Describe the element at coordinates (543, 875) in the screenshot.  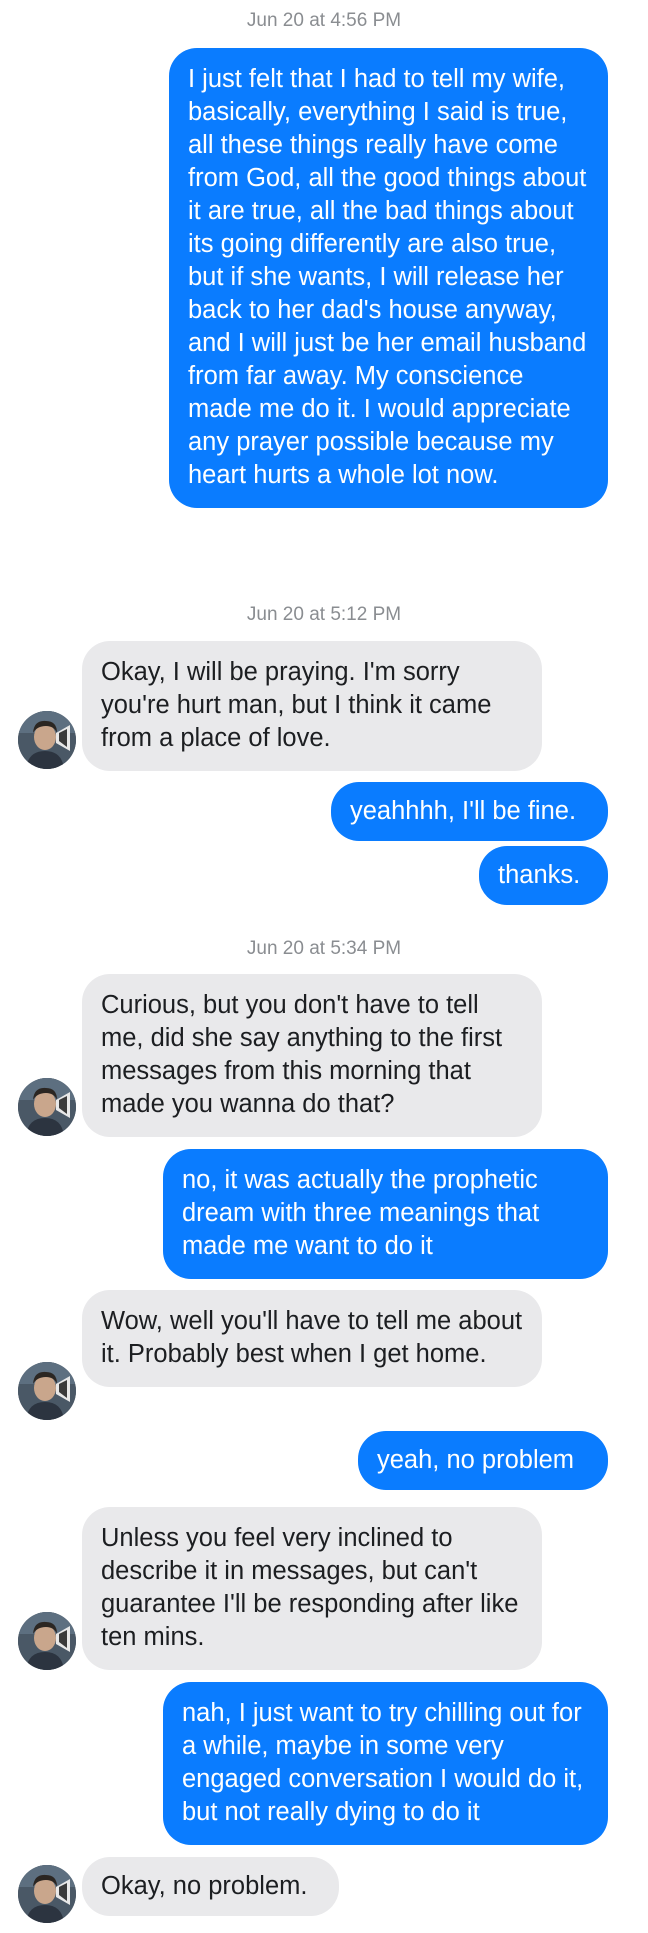
I see `message-bubble-sent: thanks.` at that location.